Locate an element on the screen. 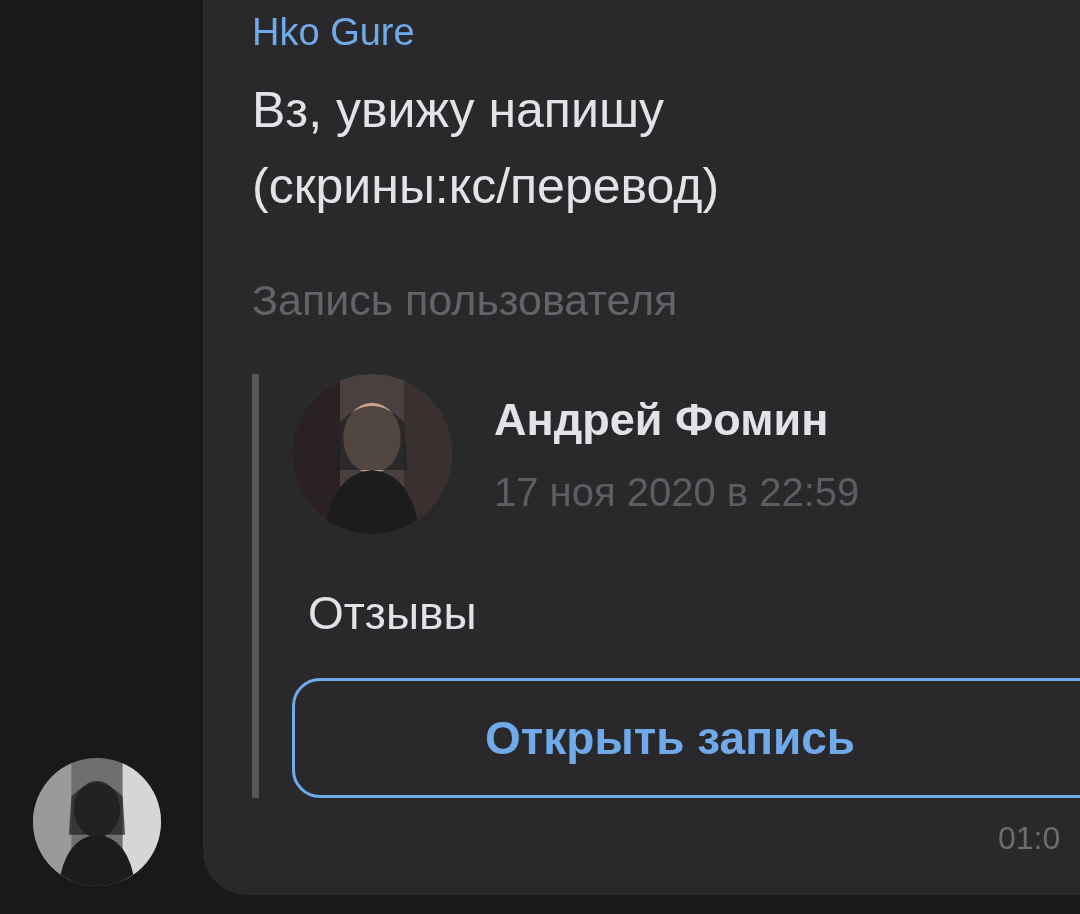  message-text: (скрины:кс/перевод) is located at coordinates (486, 186).